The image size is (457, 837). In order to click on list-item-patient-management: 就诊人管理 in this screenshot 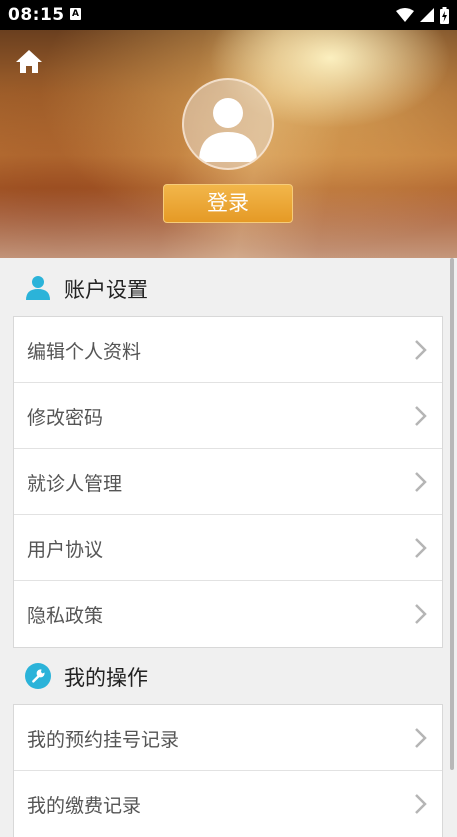, I will do `click(228, 482)`.